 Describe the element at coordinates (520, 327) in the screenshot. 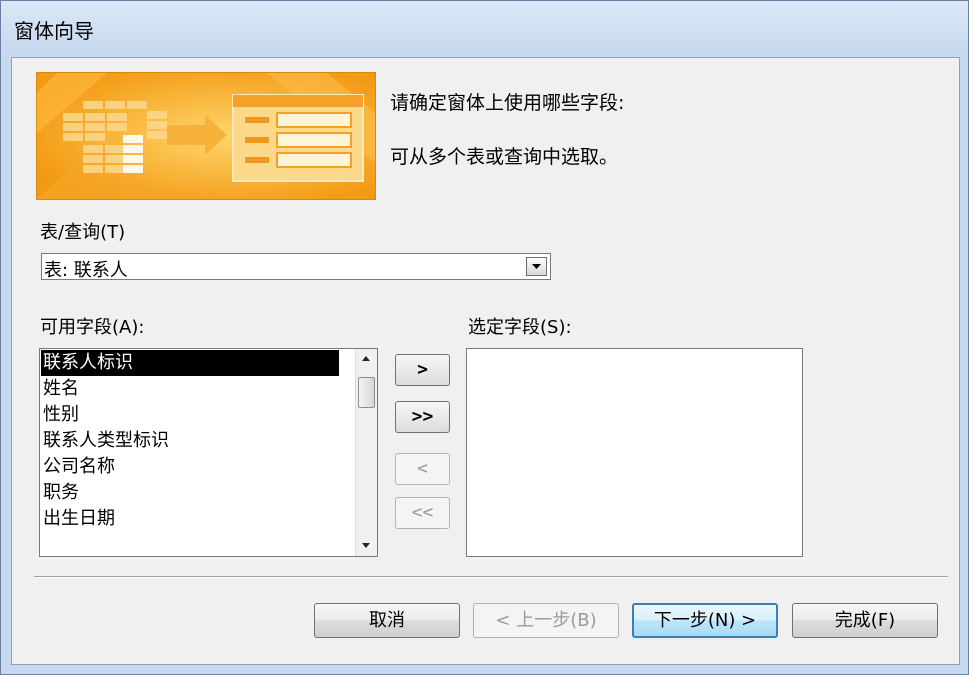

I see `selected-fields-label: 选定字段(S):` at that location.